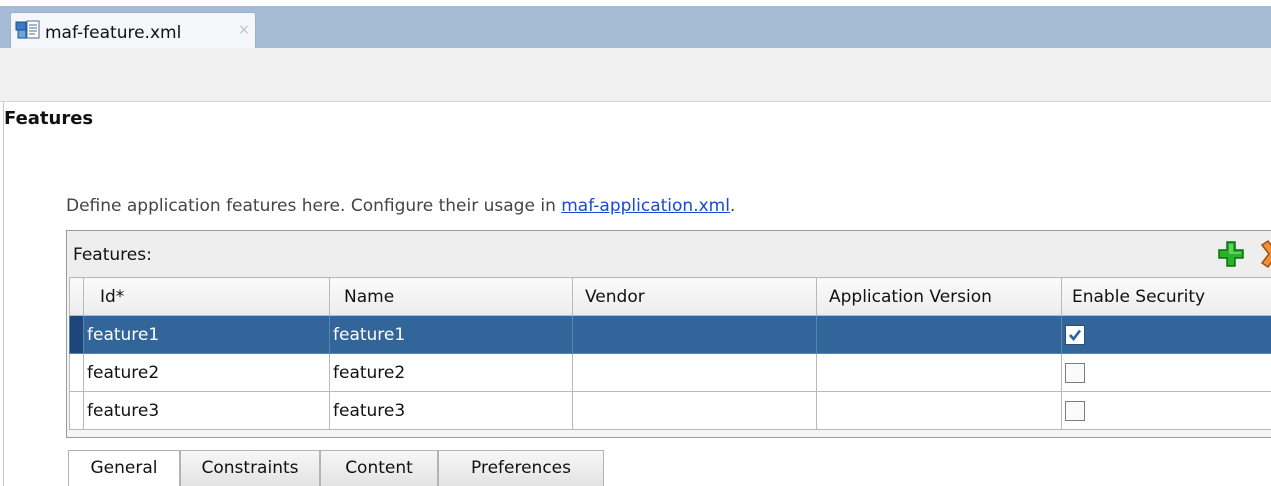 This screenshot has width=1271, height=486. I want to click on tab-content: Content, so click(379, 468).